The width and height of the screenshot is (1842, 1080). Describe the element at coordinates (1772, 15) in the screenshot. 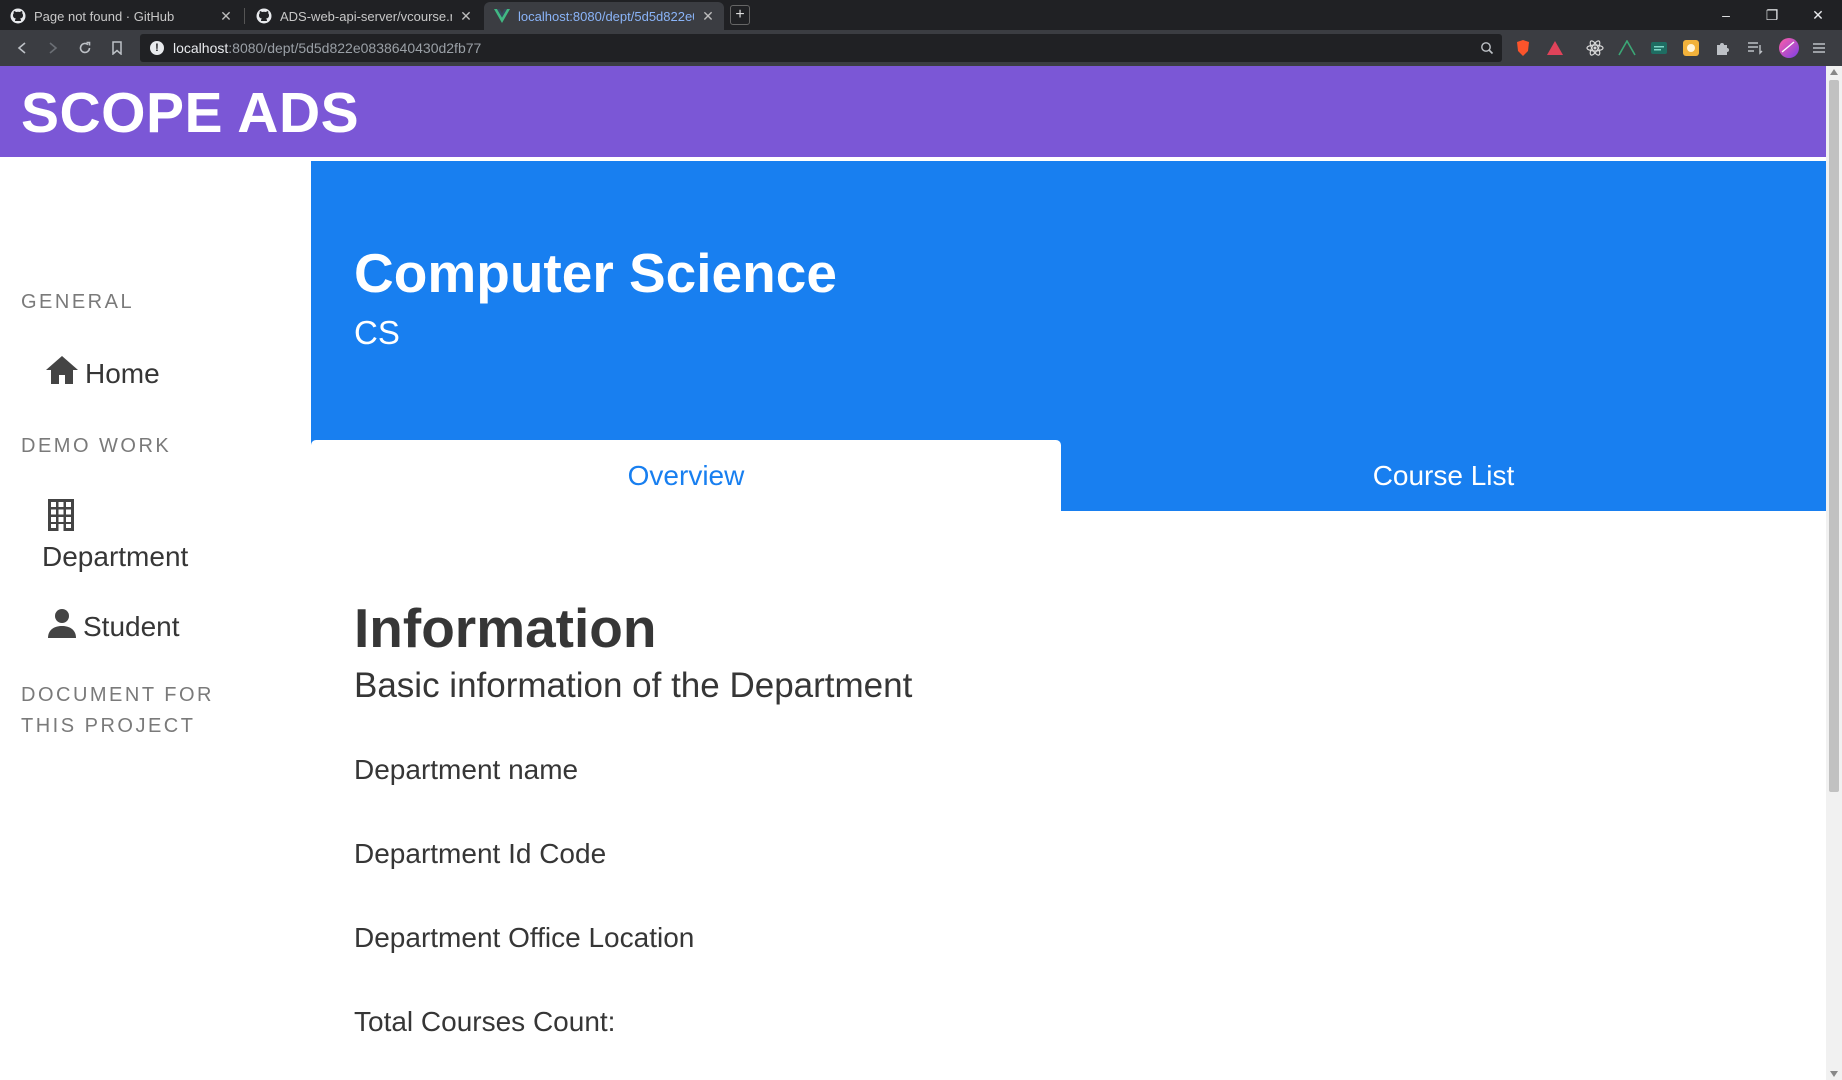

I see `restore-button: ❐` at that location.